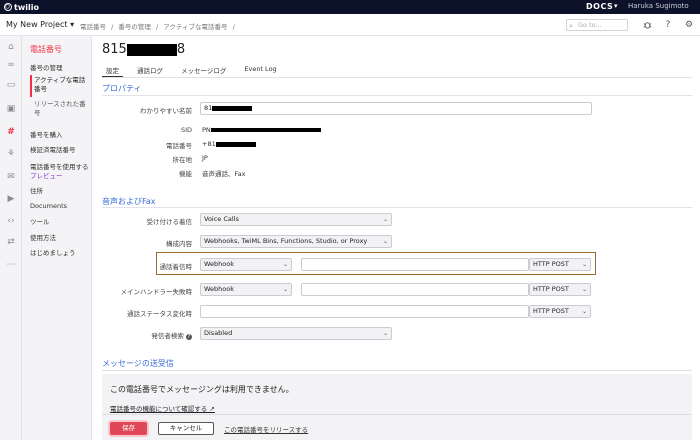 The height and width of the screenshot is (440, 700). Describe the element at coordinates (266, 429) in the screenshot. I see `release-number-link: この電話番号をリリースする` at that location.